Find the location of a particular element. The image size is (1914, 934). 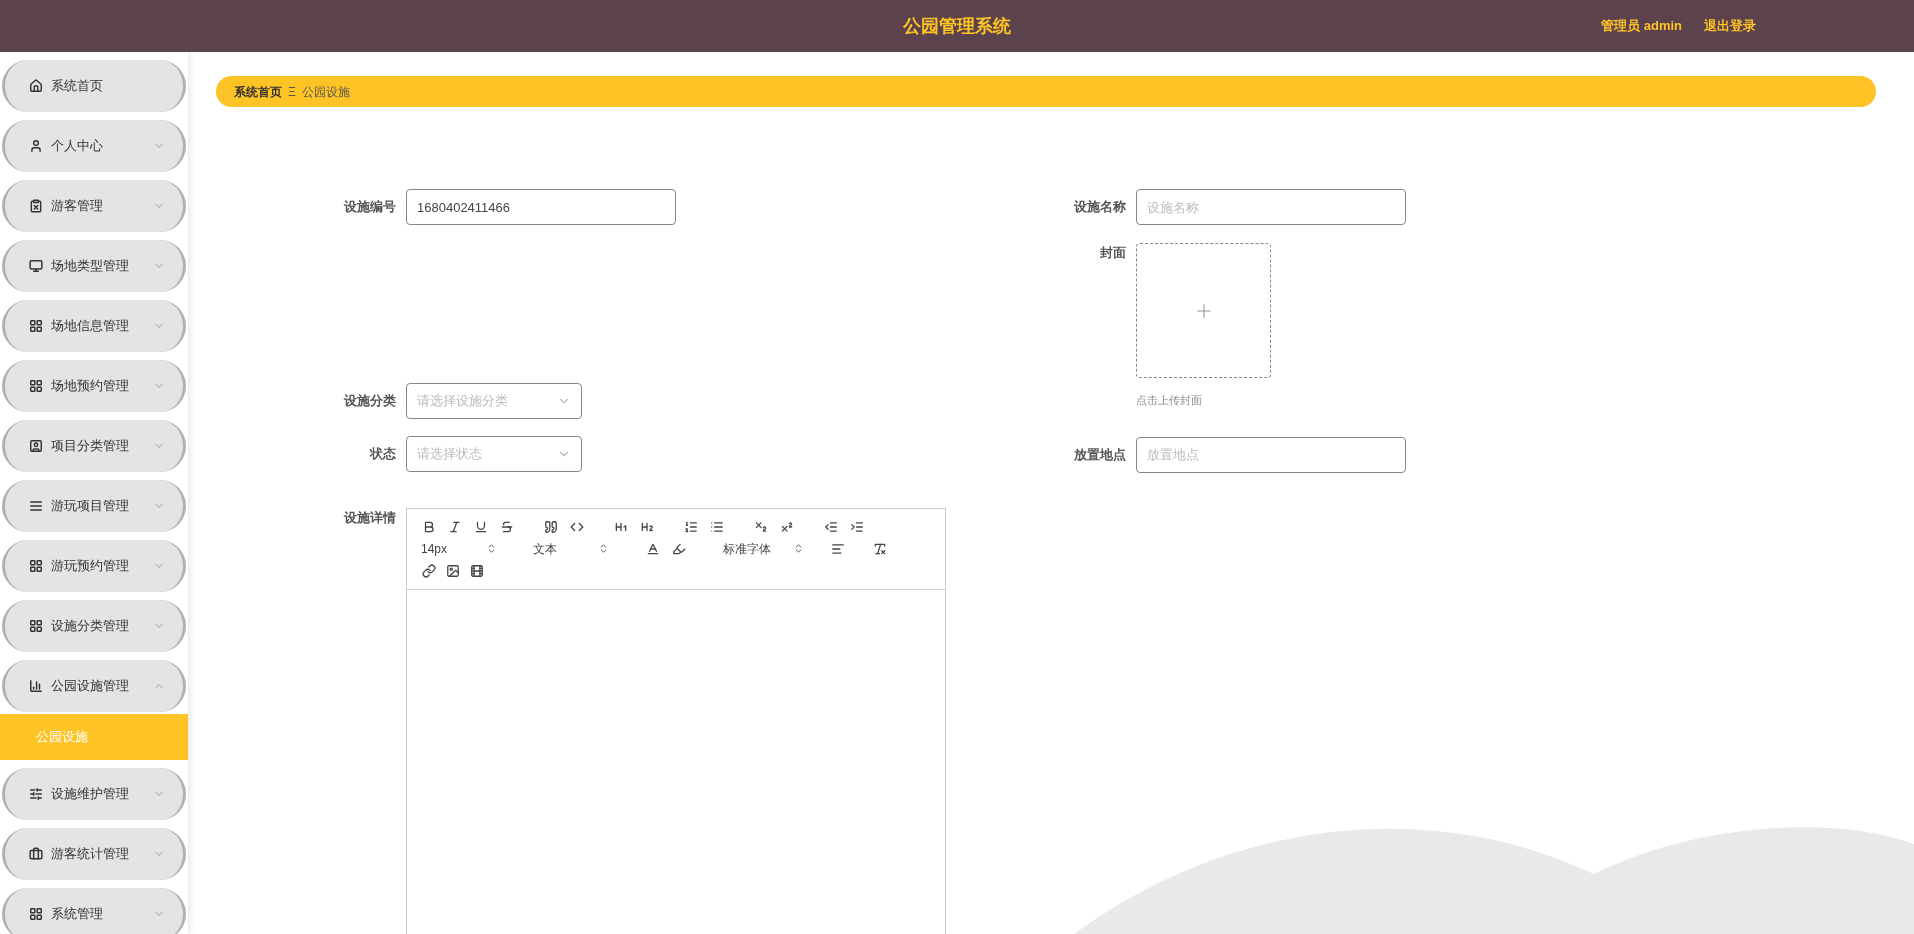

sidebar-item: 场地信息管理 is located at coordinates (94, 326).